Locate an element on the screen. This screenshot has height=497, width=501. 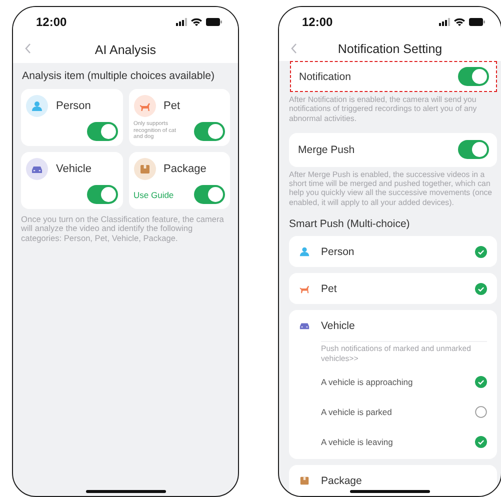
option-label: A vehicle is leaving is located at coordinates (357, 442).